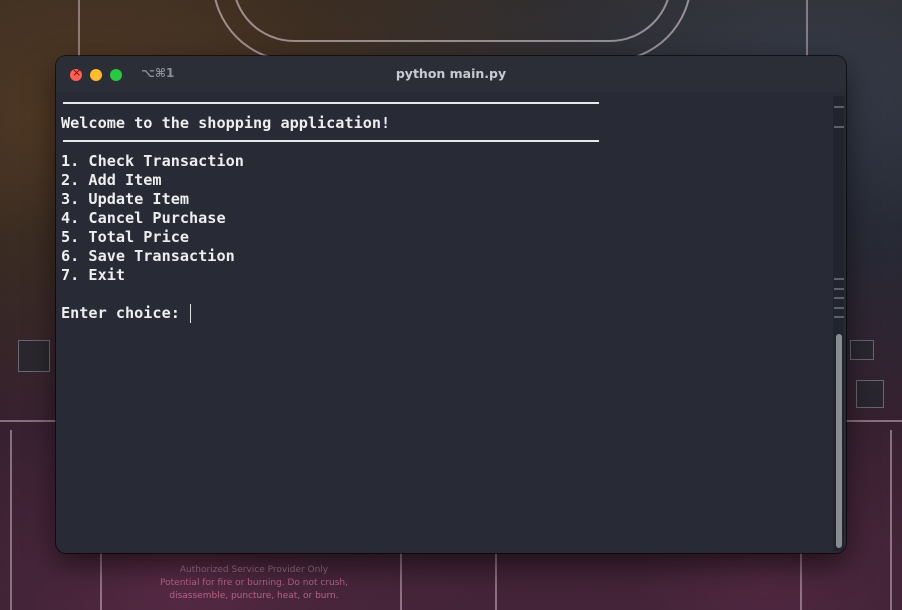 Image resolution: width=902 pixels, height=610 pixels. I want to click on menu-item: 5. Total Price, so click(125, 237).